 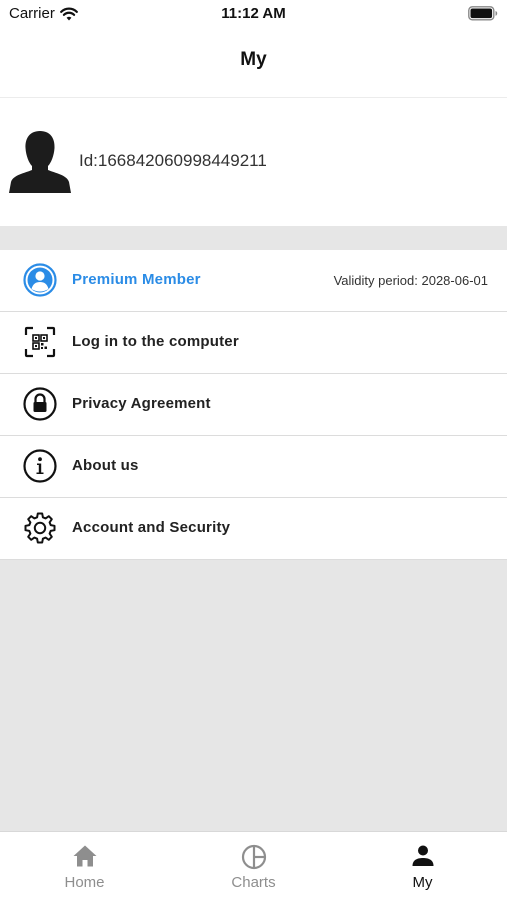 I want to click on nav-bar: My, so click(x=253, y=64).